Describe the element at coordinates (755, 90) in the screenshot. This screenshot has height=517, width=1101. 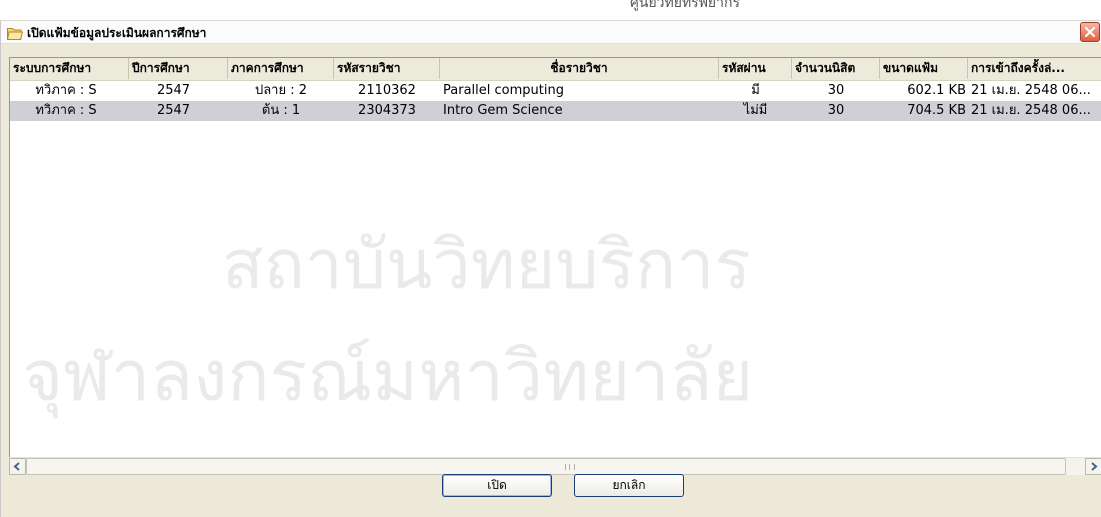
I see `cell-password: มี` at that location.